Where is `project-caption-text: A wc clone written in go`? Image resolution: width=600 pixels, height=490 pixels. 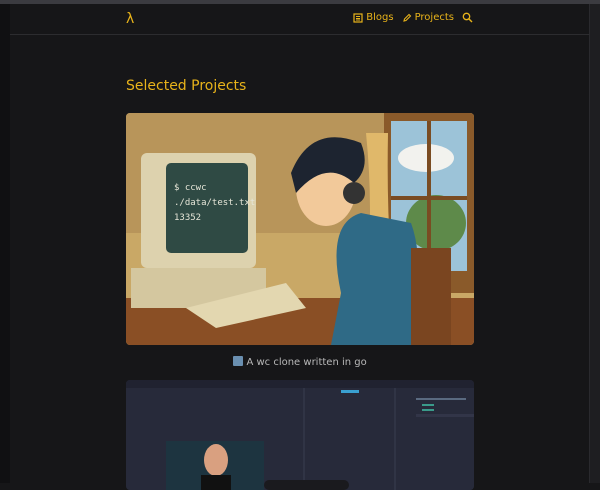
project-caption-text: A wc clone written in go is located at coordinates (306, 362).